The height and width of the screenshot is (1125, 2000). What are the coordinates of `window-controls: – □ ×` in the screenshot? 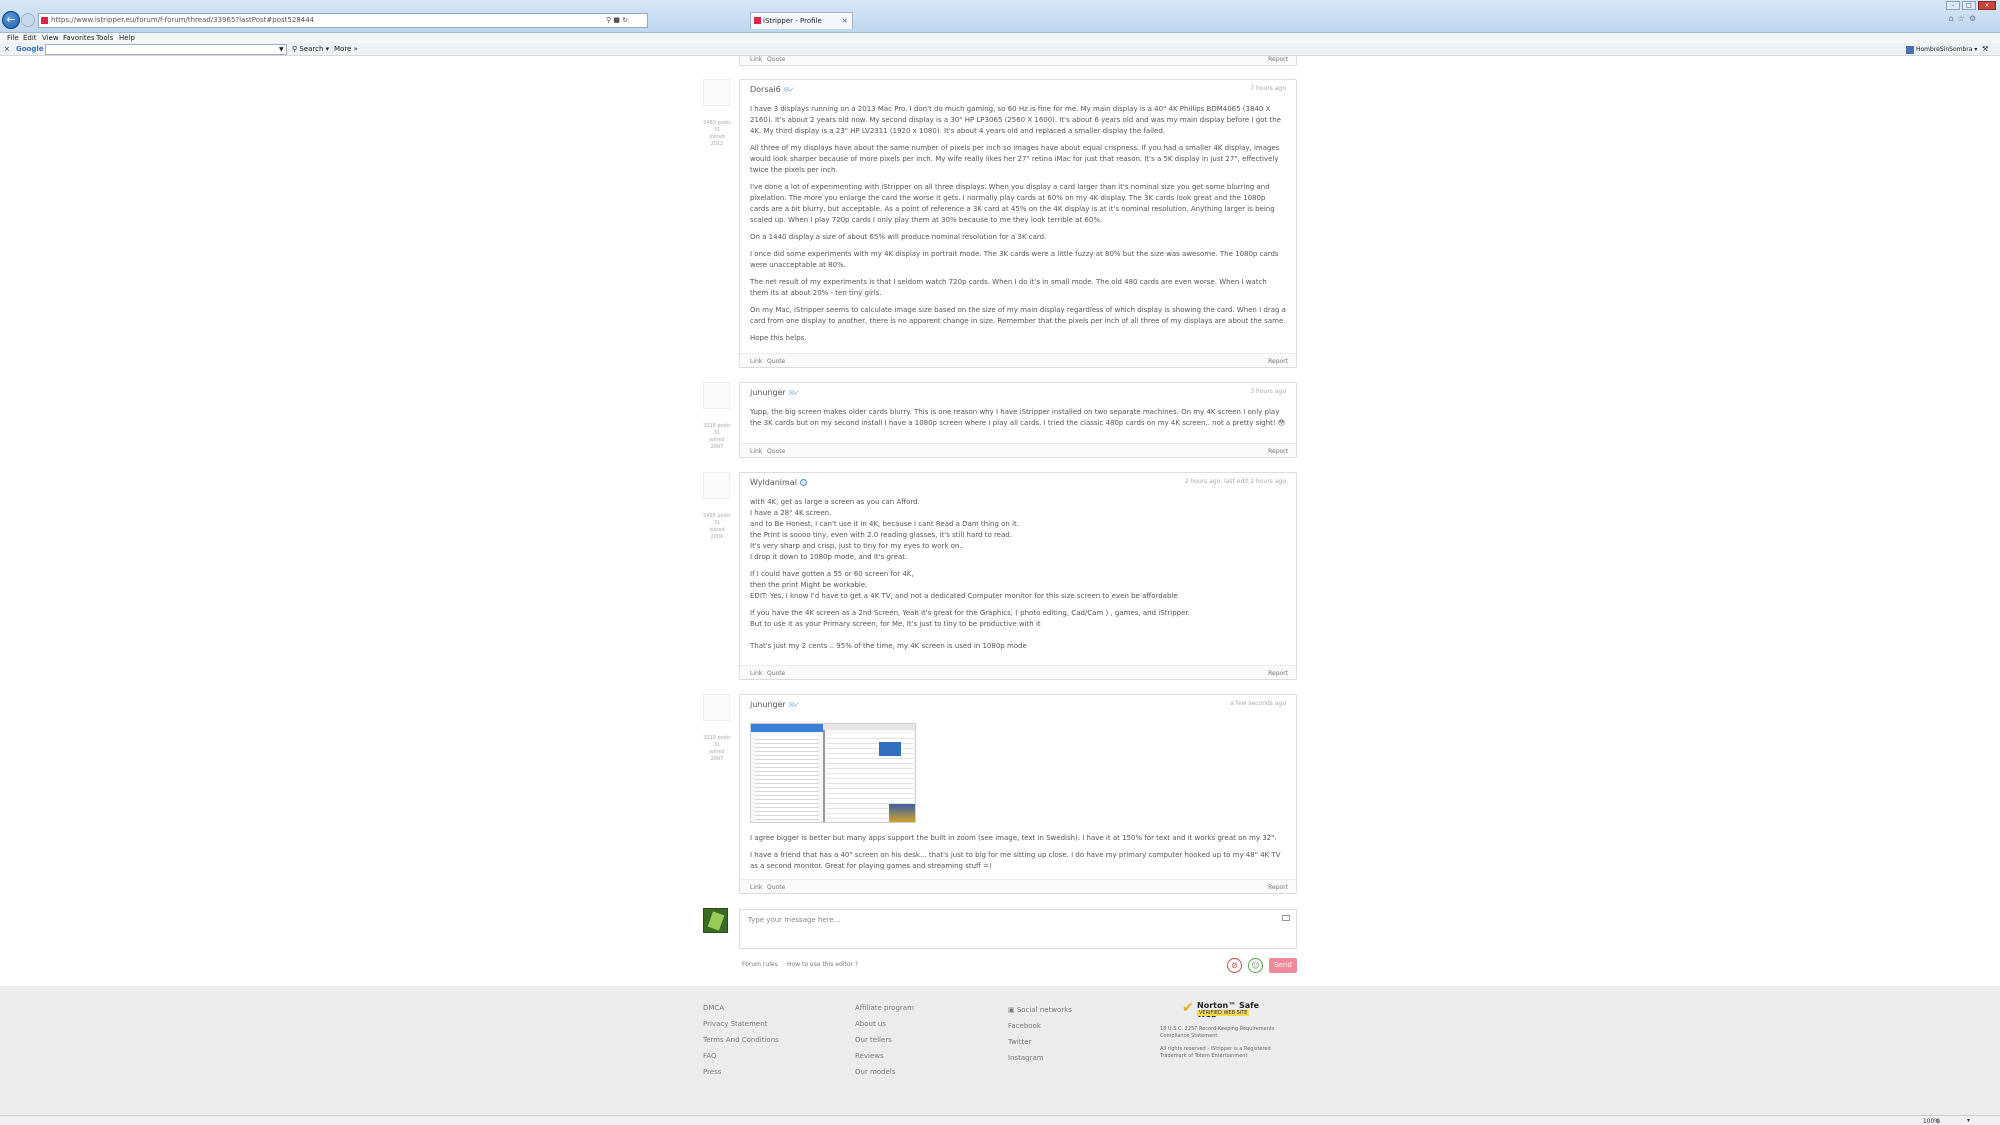 It's located at (1971, 6).